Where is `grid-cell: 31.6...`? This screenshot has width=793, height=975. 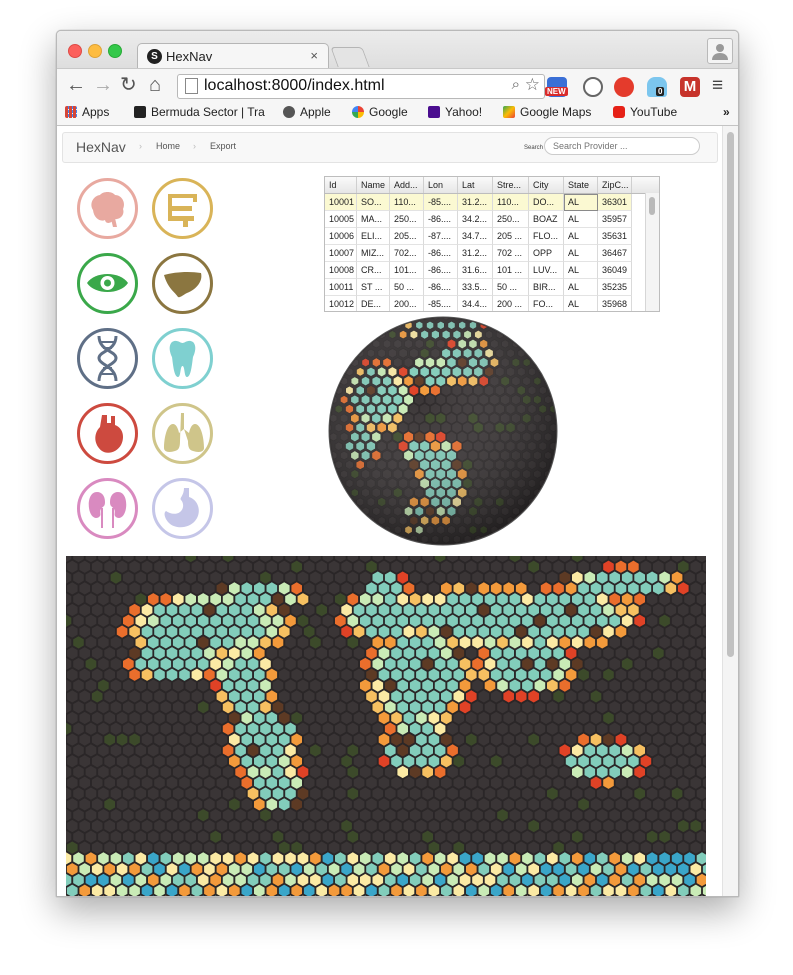
grid-cell: 31.6... is located at coordinates (475, 270).